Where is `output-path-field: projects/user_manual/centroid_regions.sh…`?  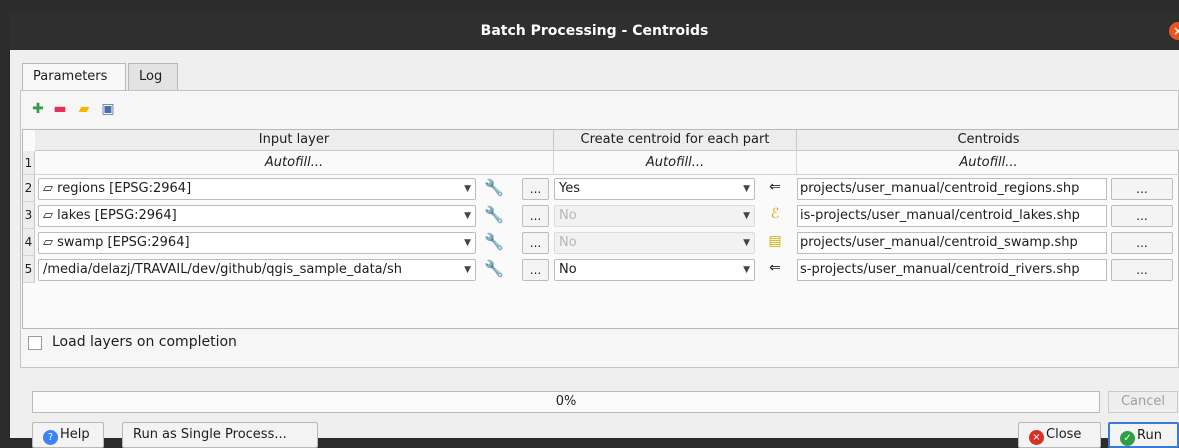 output-path-field: projects/user_manual/centroid_regions.sh… is located at coordinates (952, 189).